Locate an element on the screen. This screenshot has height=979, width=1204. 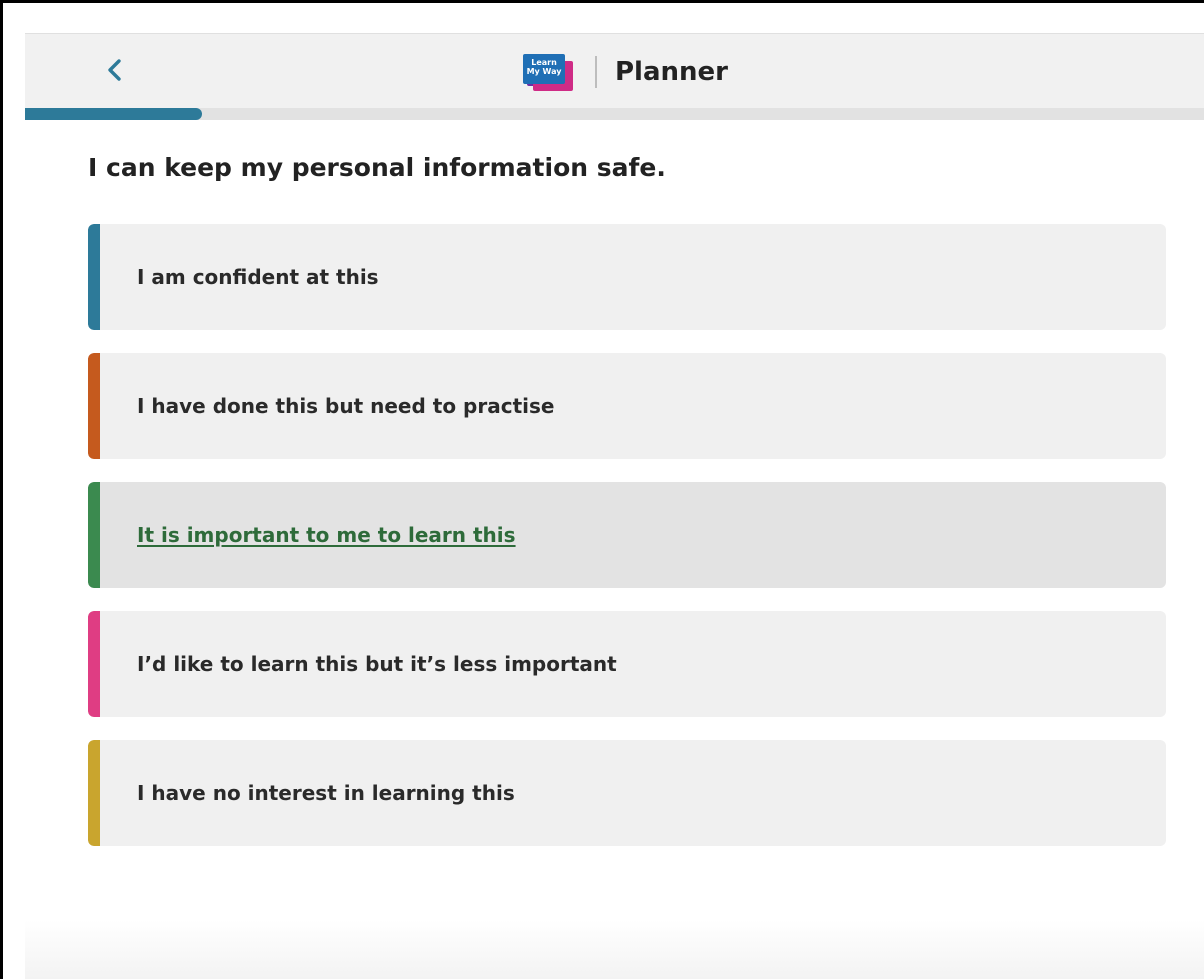
option-label: I have done this but need to practise is located at coordinates (346, 406).